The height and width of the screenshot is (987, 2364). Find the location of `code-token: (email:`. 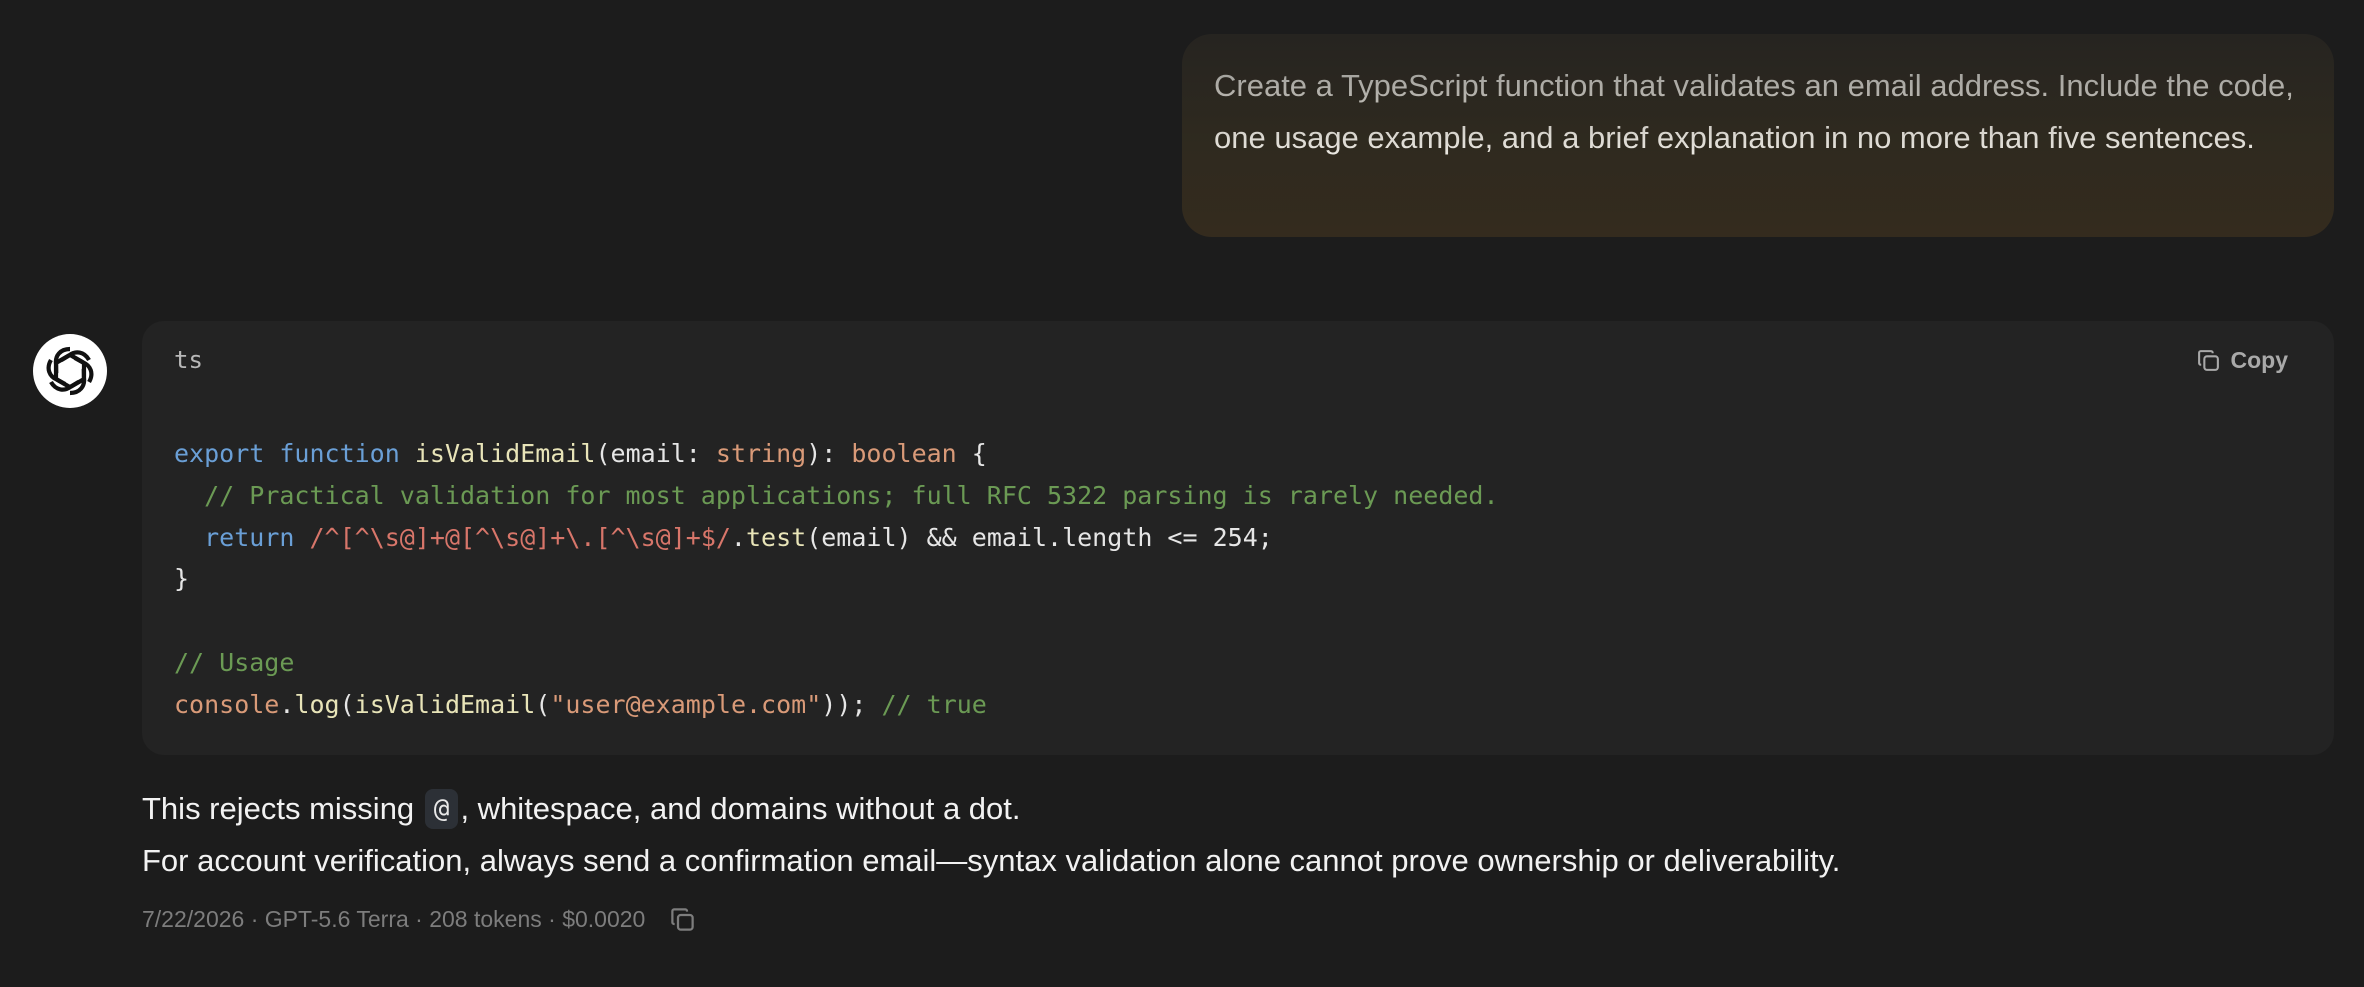

code-token: (email: is located at coordinates (655, 453).